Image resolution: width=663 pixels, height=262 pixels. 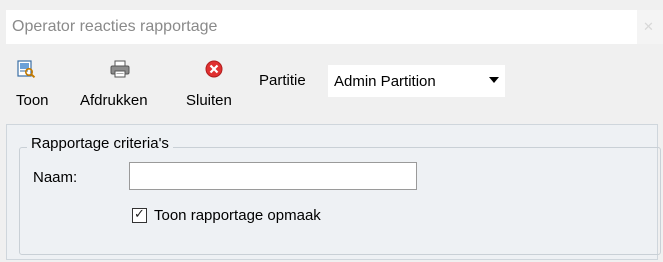 What do you see at coordinates (122, 83) in the screenshot?
I see `print-button: Afdrukken` at bounding box center [122, 83].